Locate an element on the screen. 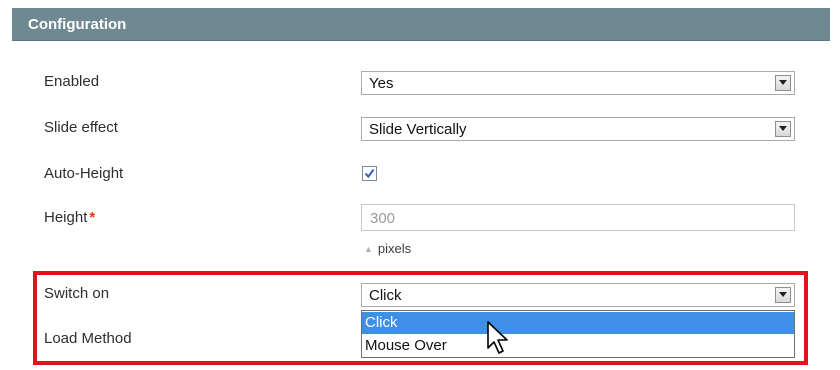 The image size is (840, 370). height-note-text: pixels is located at coordinates (394, 248).